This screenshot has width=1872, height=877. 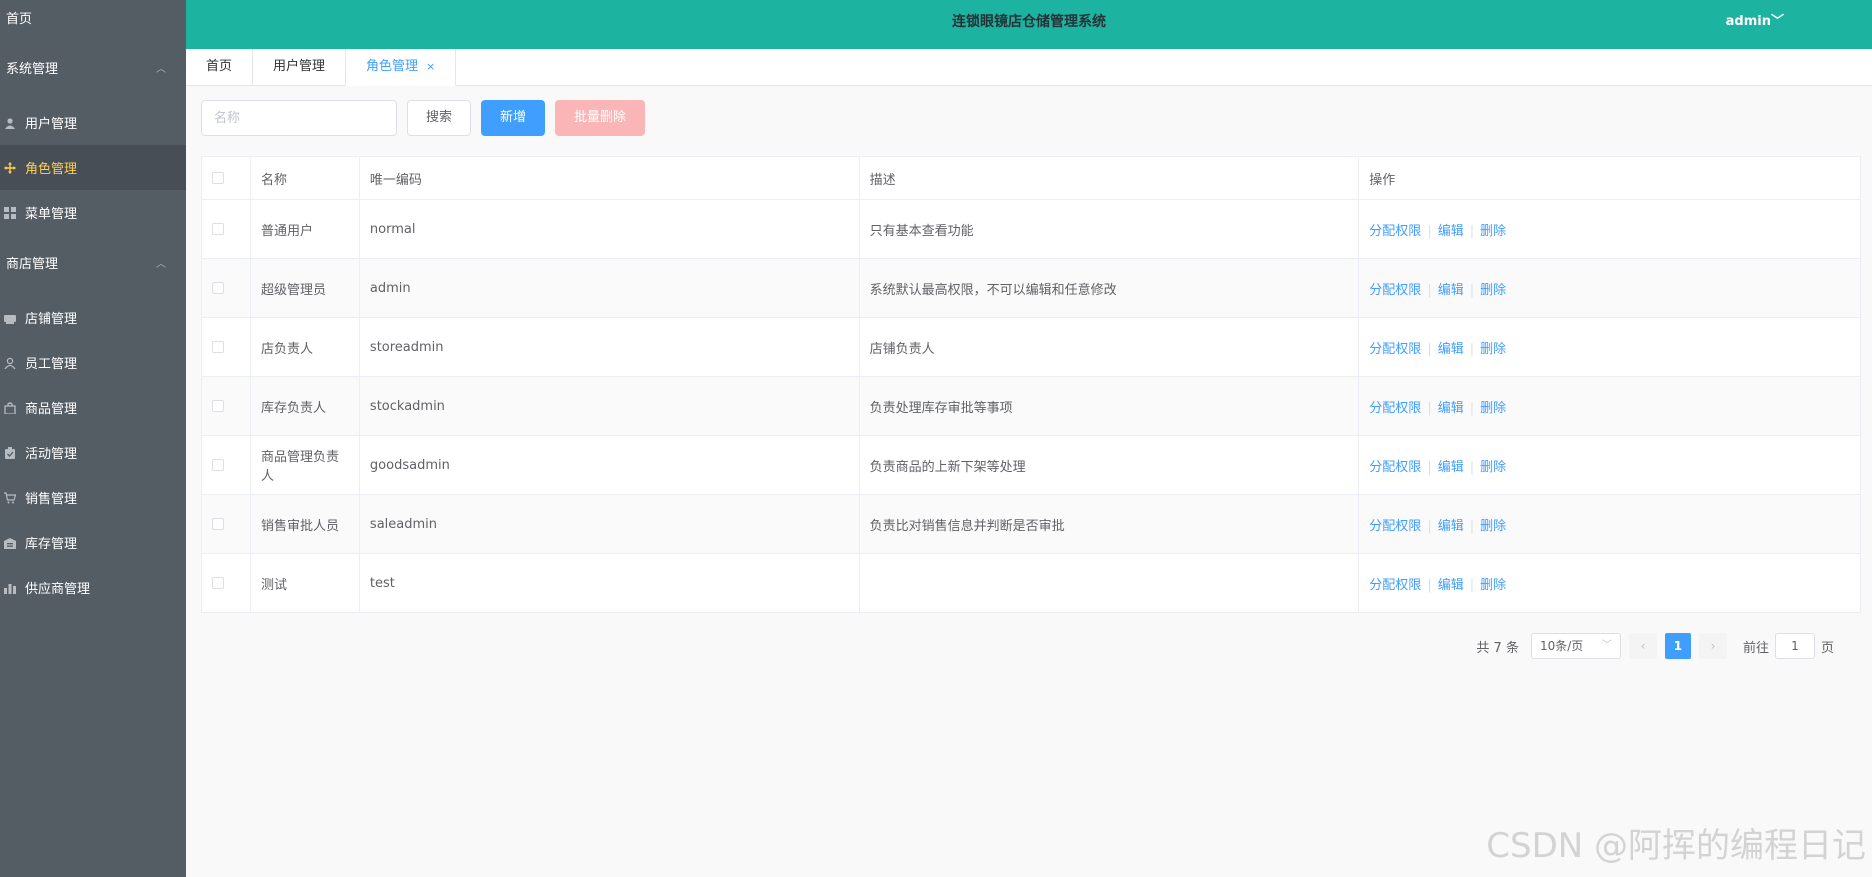 What do you see at coordinates (32, 264) in the screenshot?
I see `sidebar-group-label: 商店管理` at bounding box center [32, 264].